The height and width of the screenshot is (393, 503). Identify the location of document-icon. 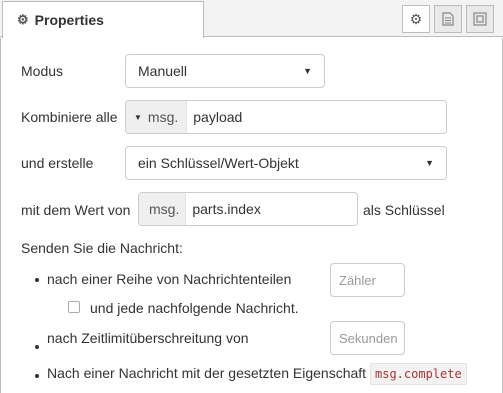
(448, 19).